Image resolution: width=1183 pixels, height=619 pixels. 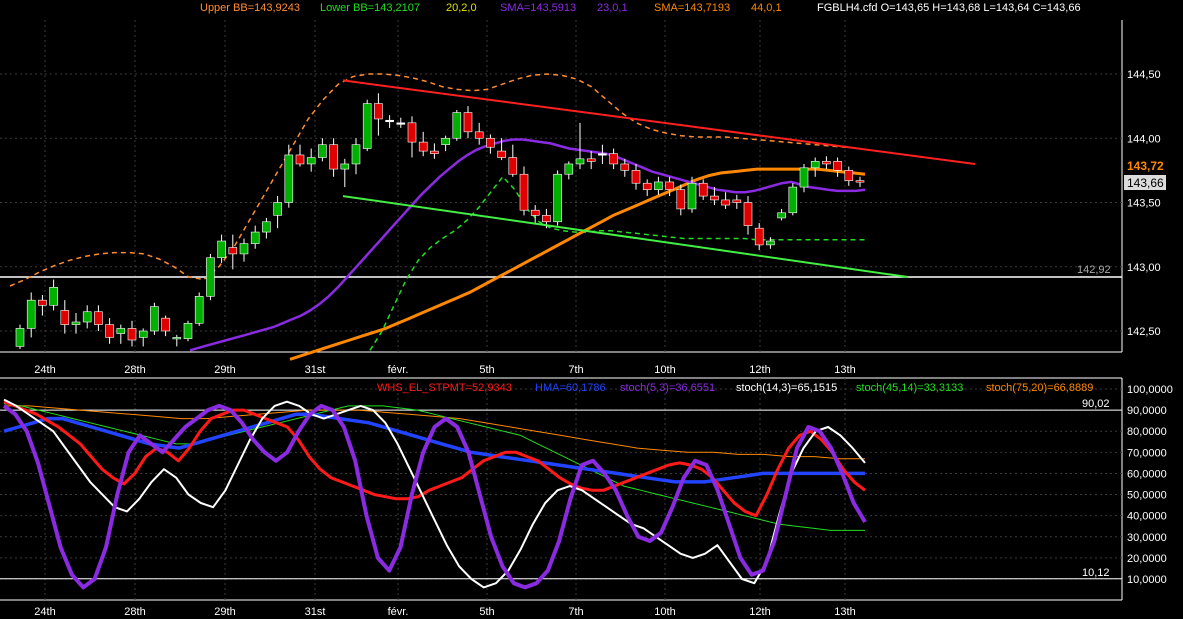 What do you see at coordinates (909, 388) in the screenshot?
I see `legend-stoch45: stoch(45,14)=33,3133` at bounding box center [909, 388].